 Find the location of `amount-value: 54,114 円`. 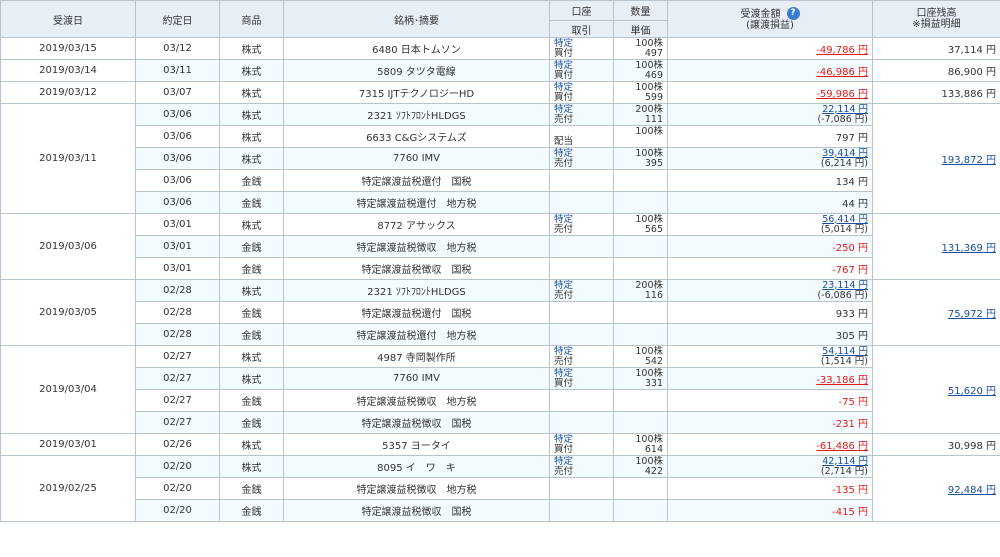

amount-value: 54,114 円 is located at coordinates (768, 352).